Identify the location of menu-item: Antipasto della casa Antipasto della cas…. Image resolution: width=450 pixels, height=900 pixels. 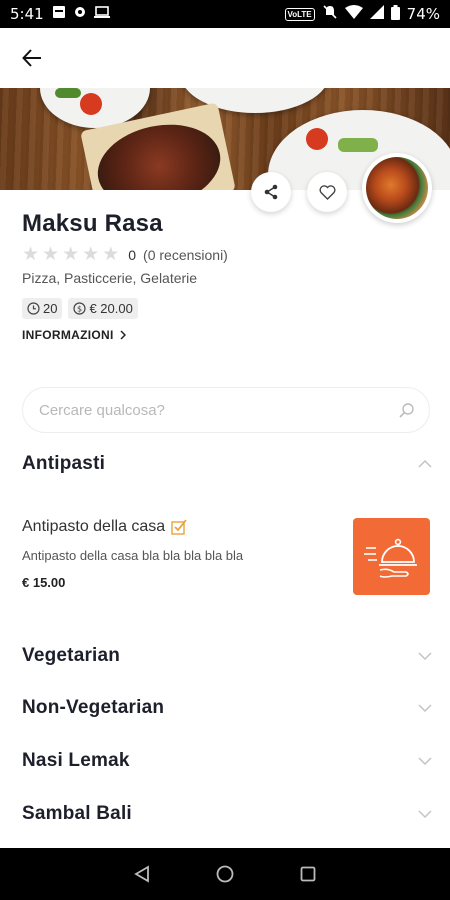
(227, 558).